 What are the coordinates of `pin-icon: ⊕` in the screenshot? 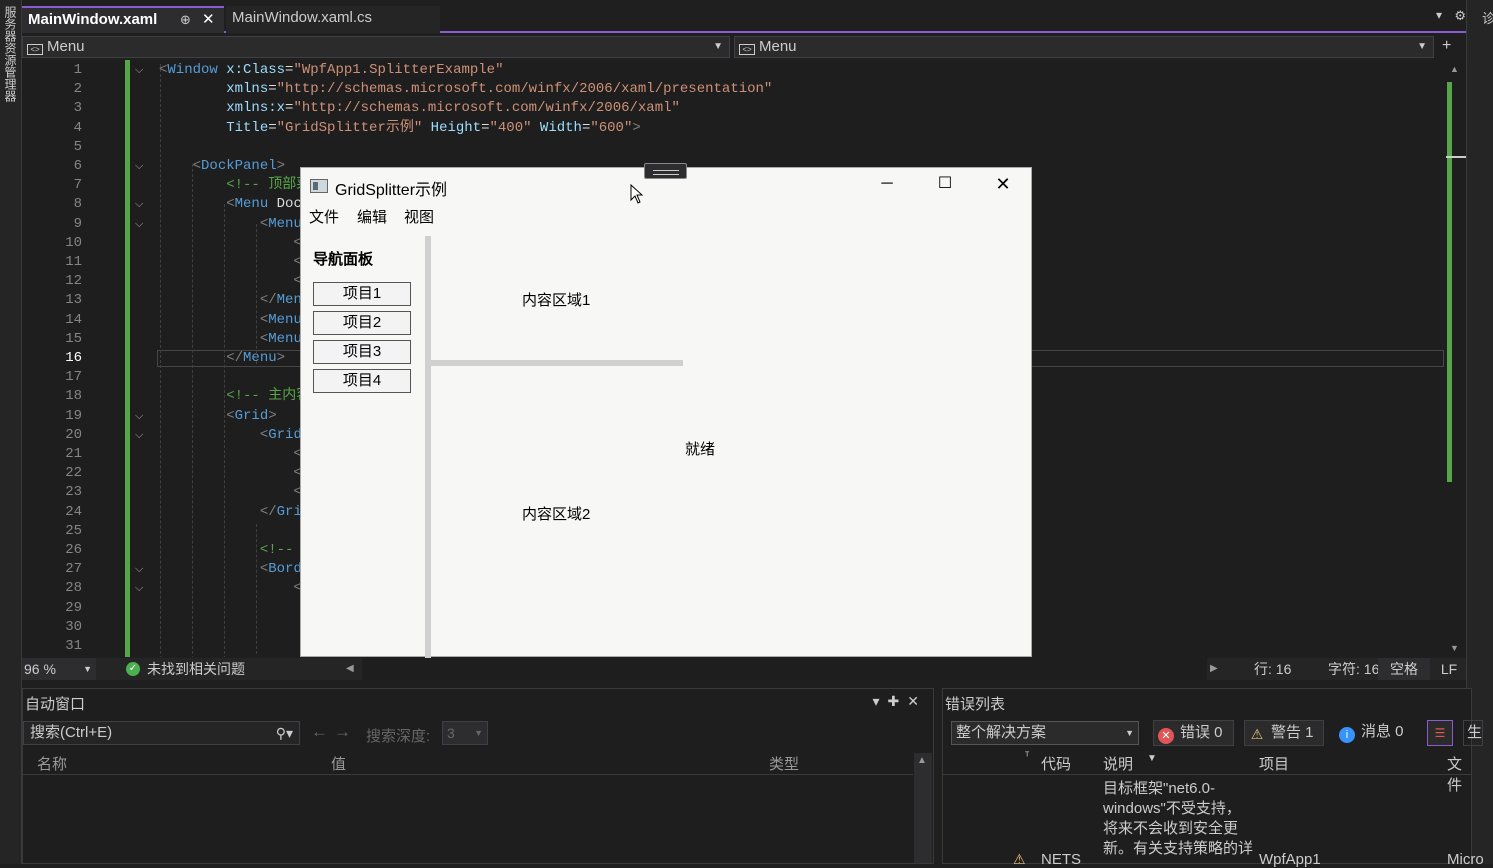 It's located at (185, 20).